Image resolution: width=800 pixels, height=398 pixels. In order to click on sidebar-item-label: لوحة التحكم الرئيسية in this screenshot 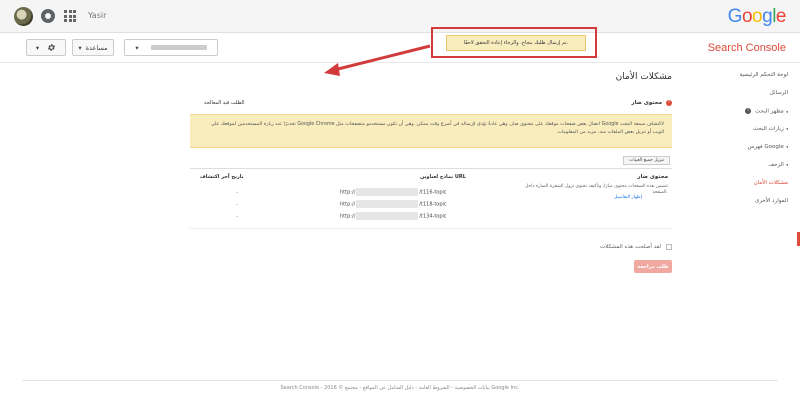, I will do `click(763, 75)`.